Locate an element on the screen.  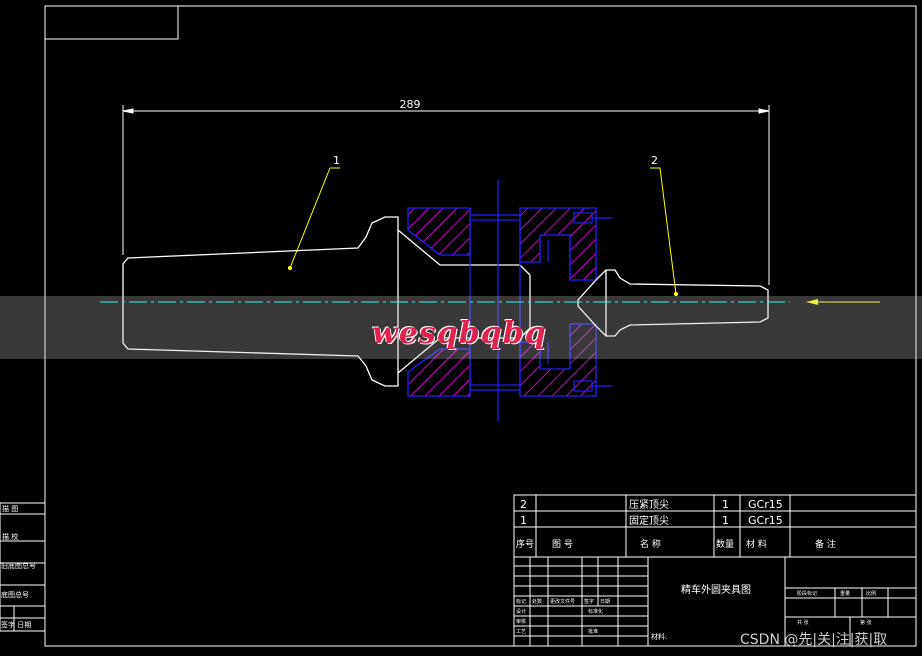
tb-material-label: 材料: is located at coordinates (659, 636).